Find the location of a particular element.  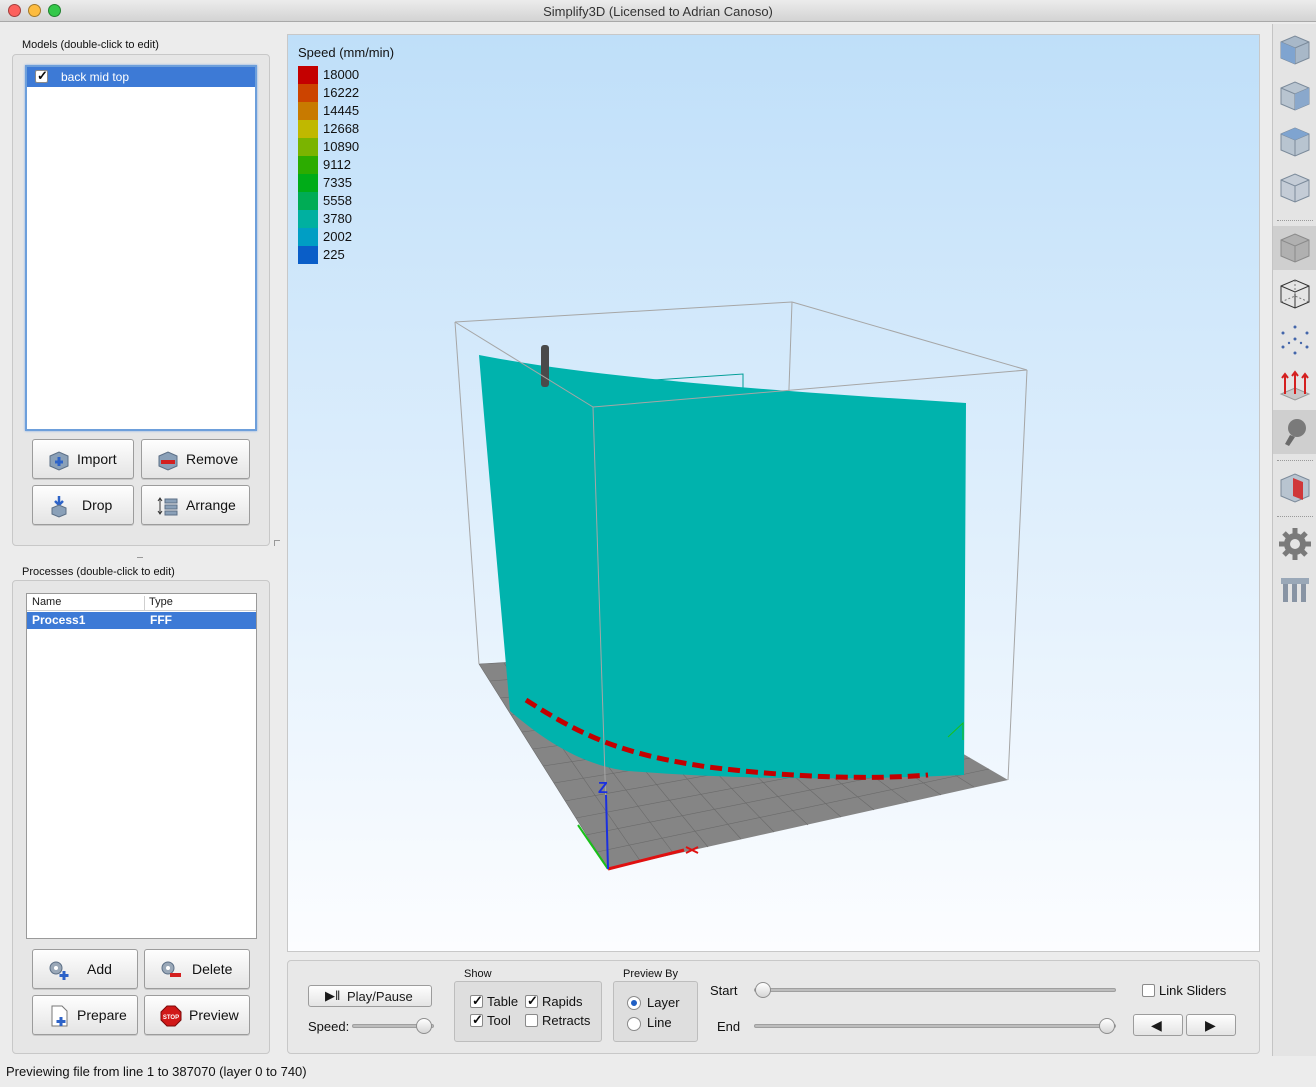

right-view-button is located at coordinates (1294, 188).